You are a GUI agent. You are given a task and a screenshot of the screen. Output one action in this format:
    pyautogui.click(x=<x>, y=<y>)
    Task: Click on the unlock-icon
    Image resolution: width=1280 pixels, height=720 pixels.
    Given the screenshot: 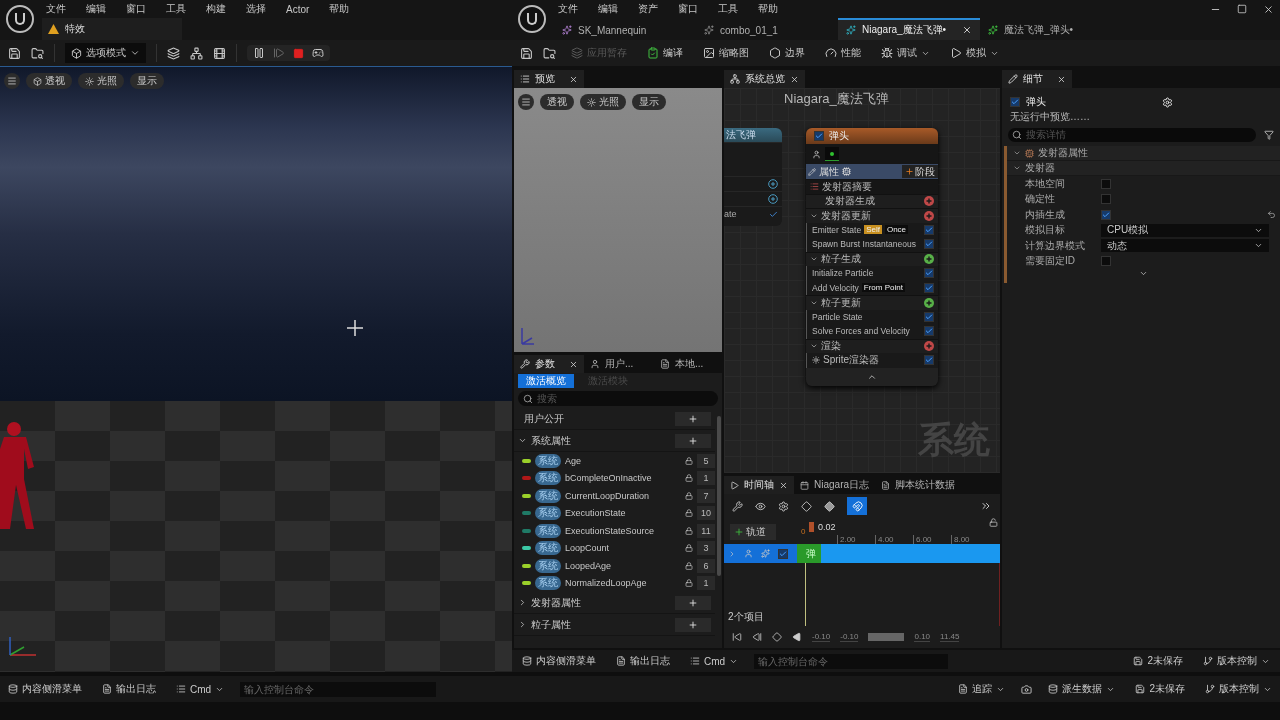 What is the action you would take?
    pyautogui.click(x=993, y=522)
    